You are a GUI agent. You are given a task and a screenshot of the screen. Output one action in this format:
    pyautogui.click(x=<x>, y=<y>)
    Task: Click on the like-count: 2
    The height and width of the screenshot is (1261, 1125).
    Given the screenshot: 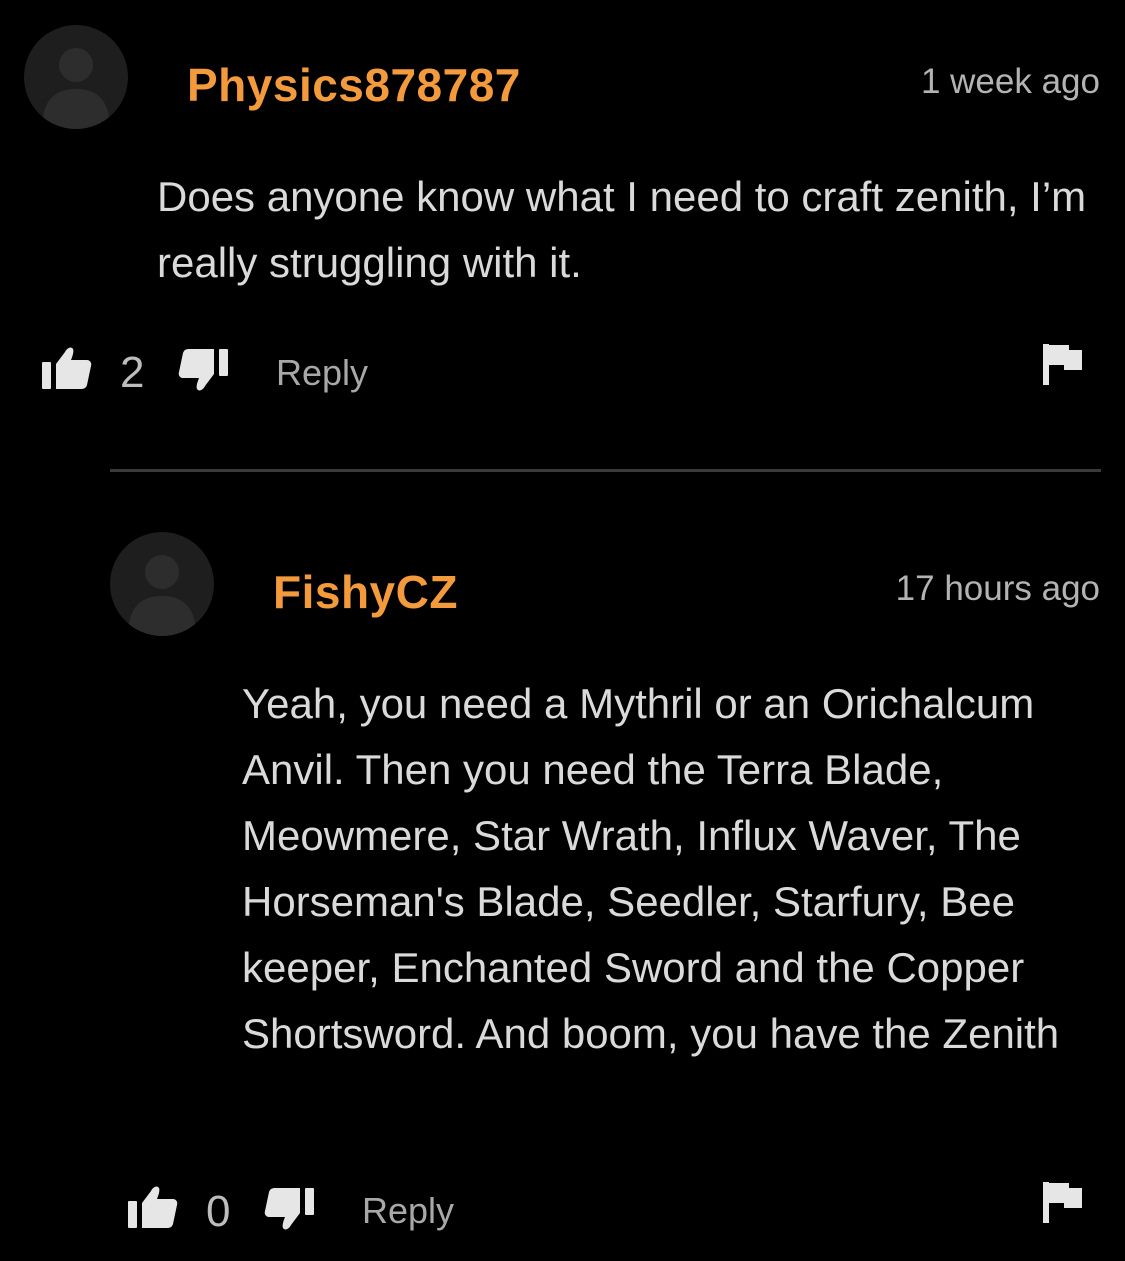 What is the action you would take?
    pyautogui.click(x=132, y=372)
    